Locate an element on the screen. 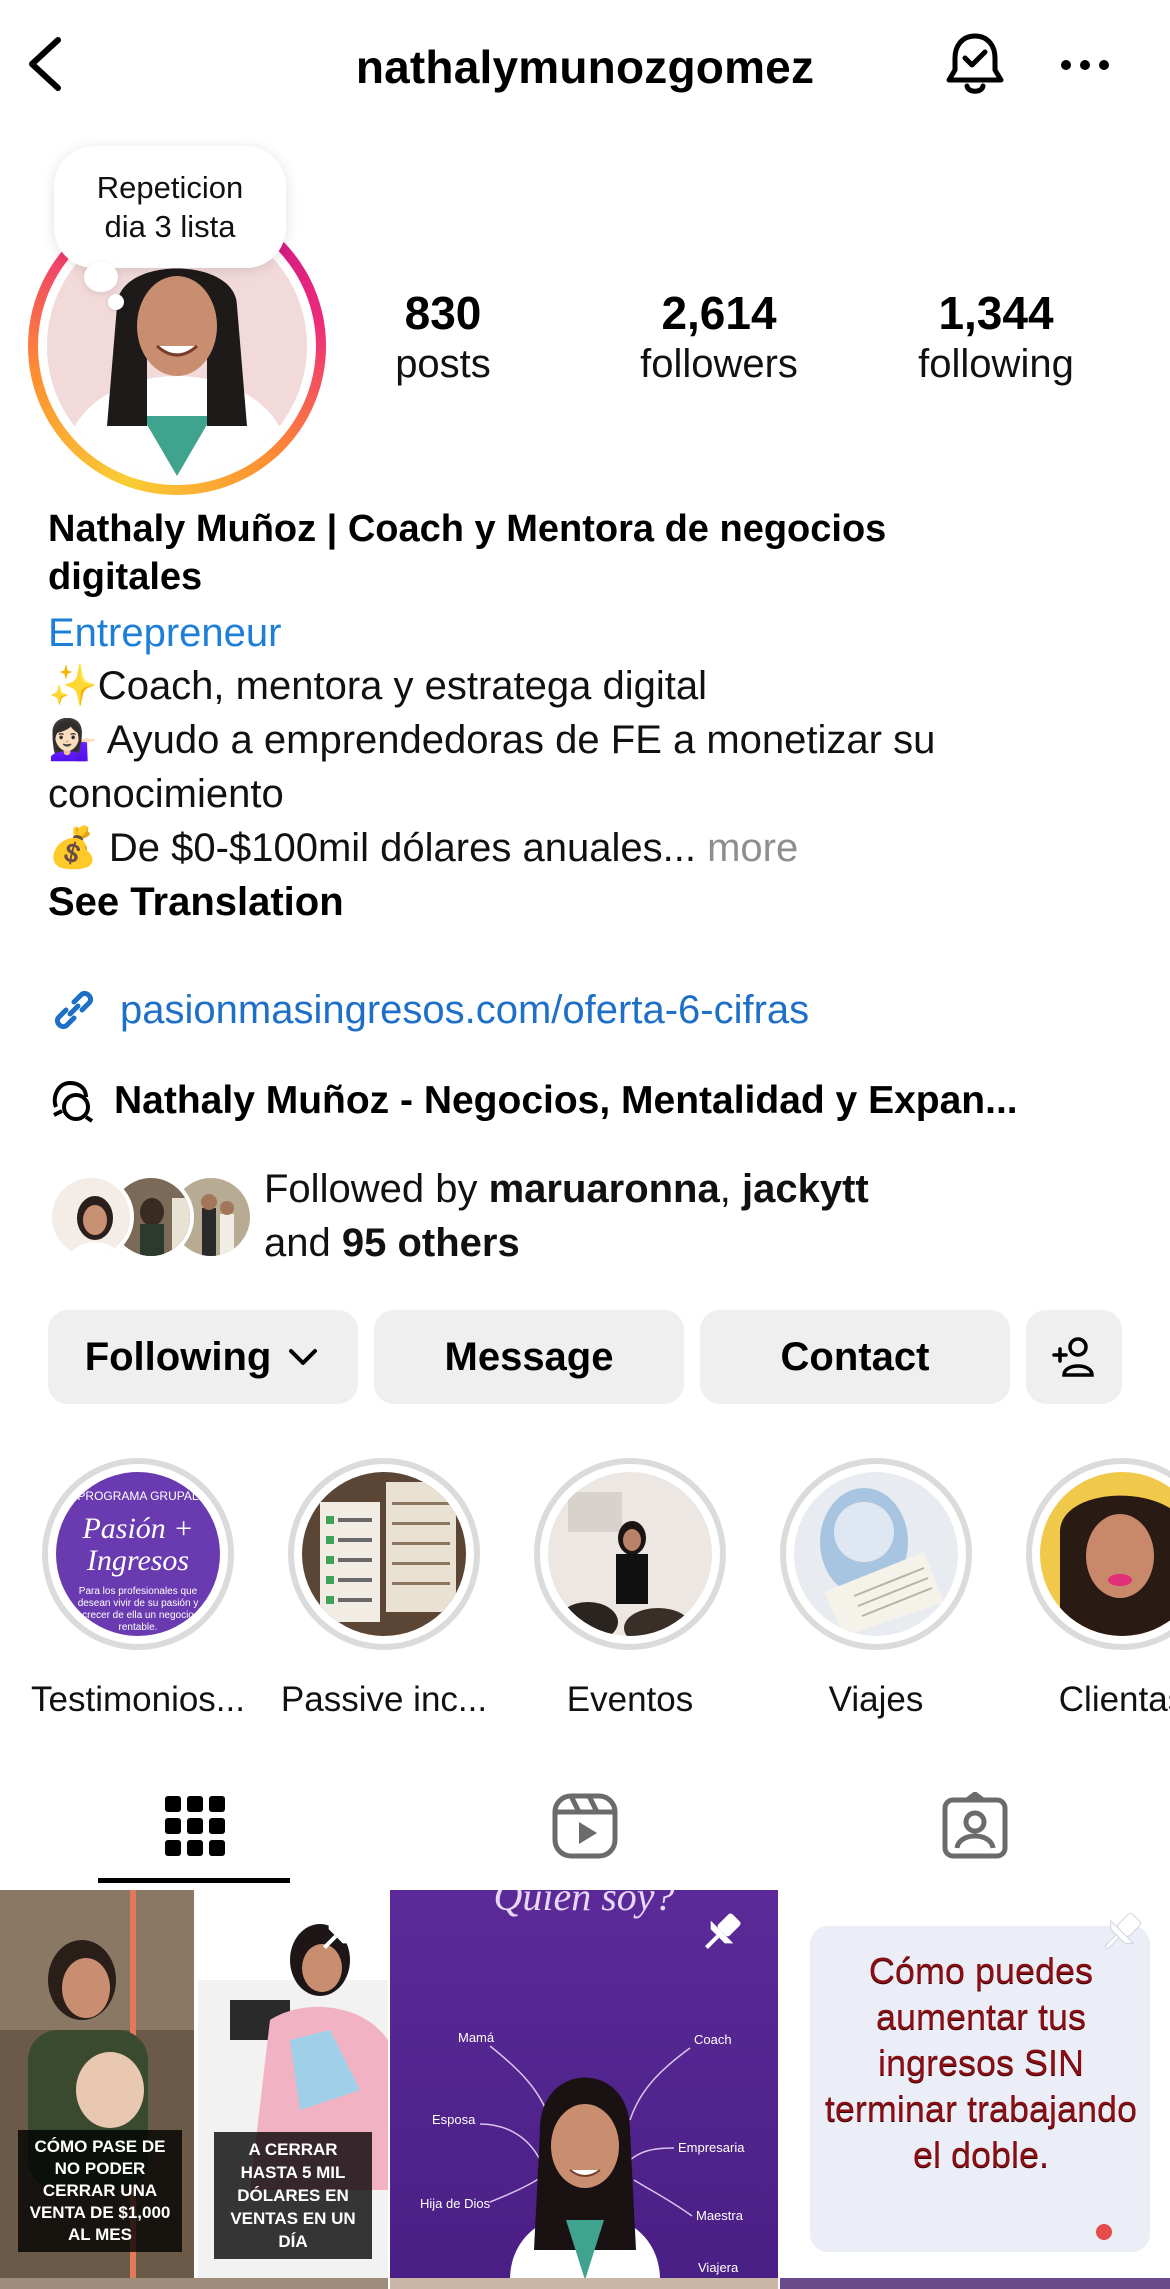 The image size is (1170, 2289). stat-following: 1,344 following is located at coordinates (996, 339).